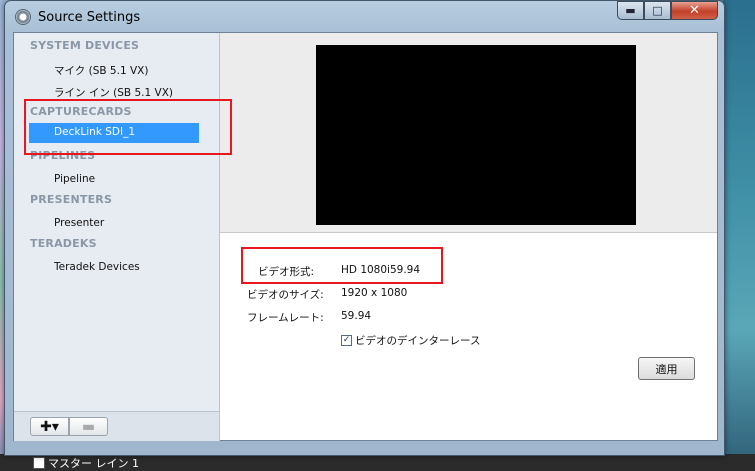 Image resolution: width=755 pixels, height=471 pixels. I want to click on maximize-button: □, so click(657, 10).